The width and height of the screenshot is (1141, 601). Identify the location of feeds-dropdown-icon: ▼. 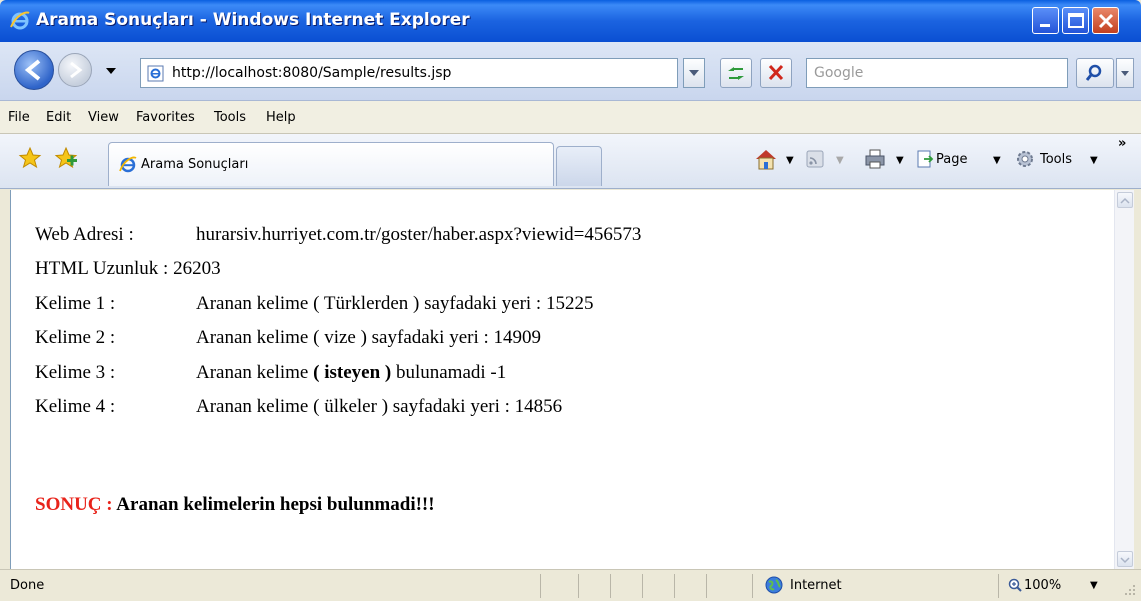
(840, 160).